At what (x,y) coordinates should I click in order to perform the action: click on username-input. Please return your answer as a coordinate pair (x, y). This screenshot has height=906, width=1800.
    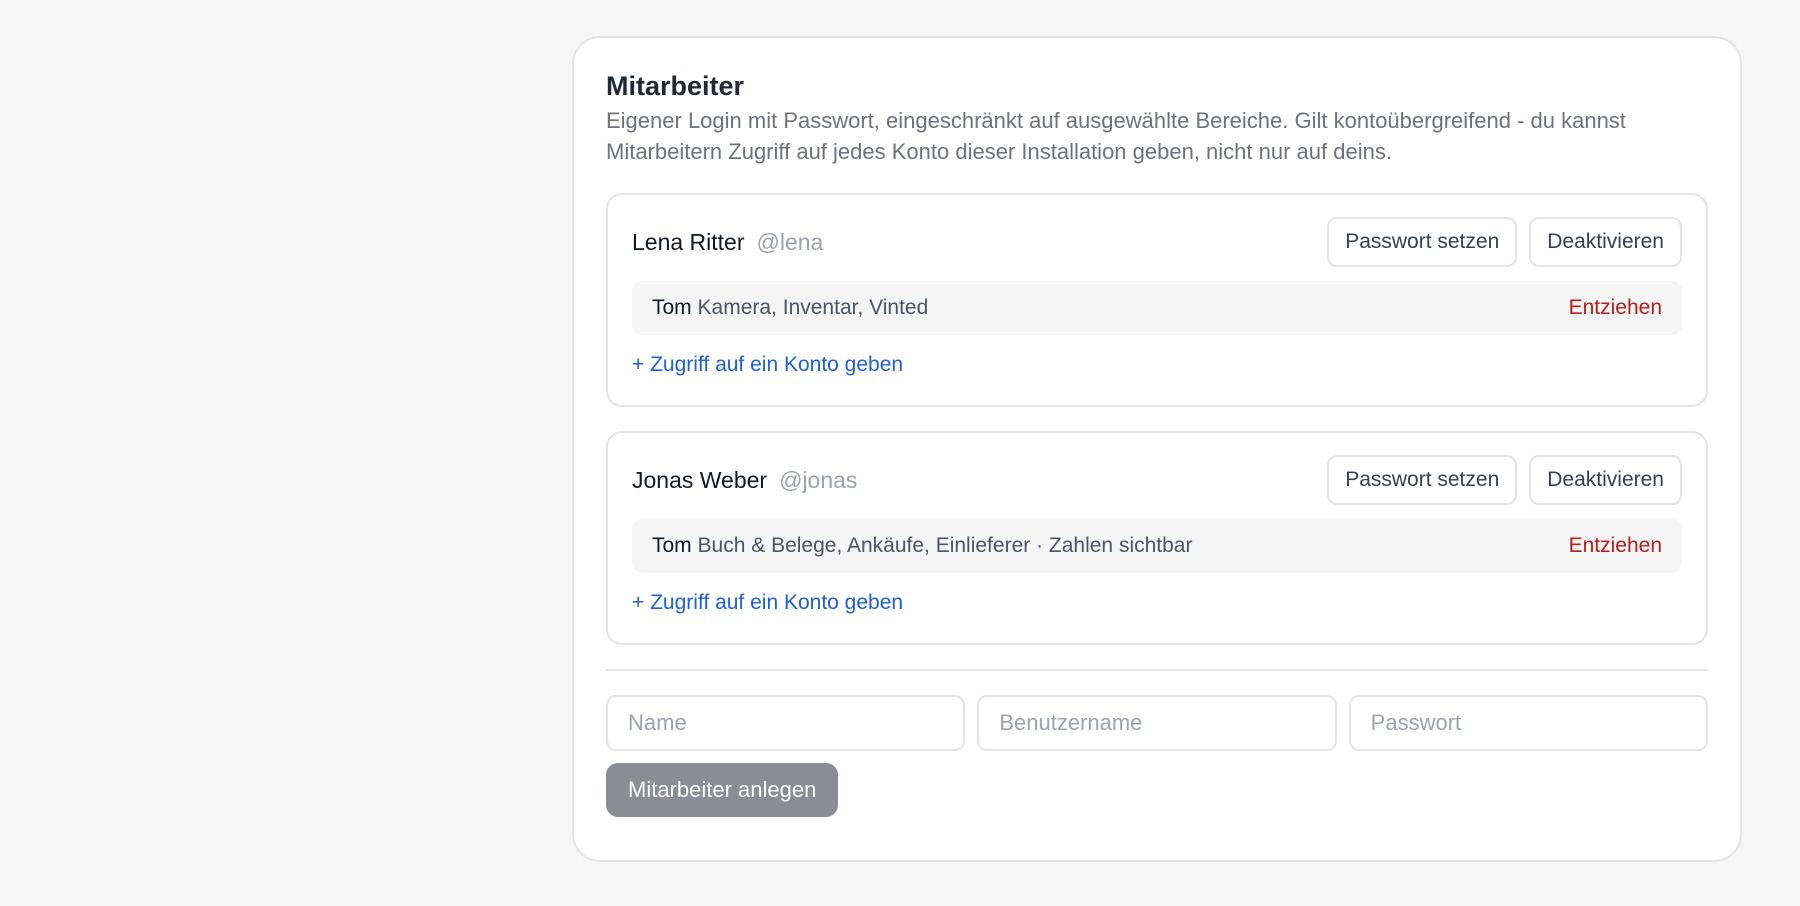
    Looking at the image, I should click on (1157, 723).